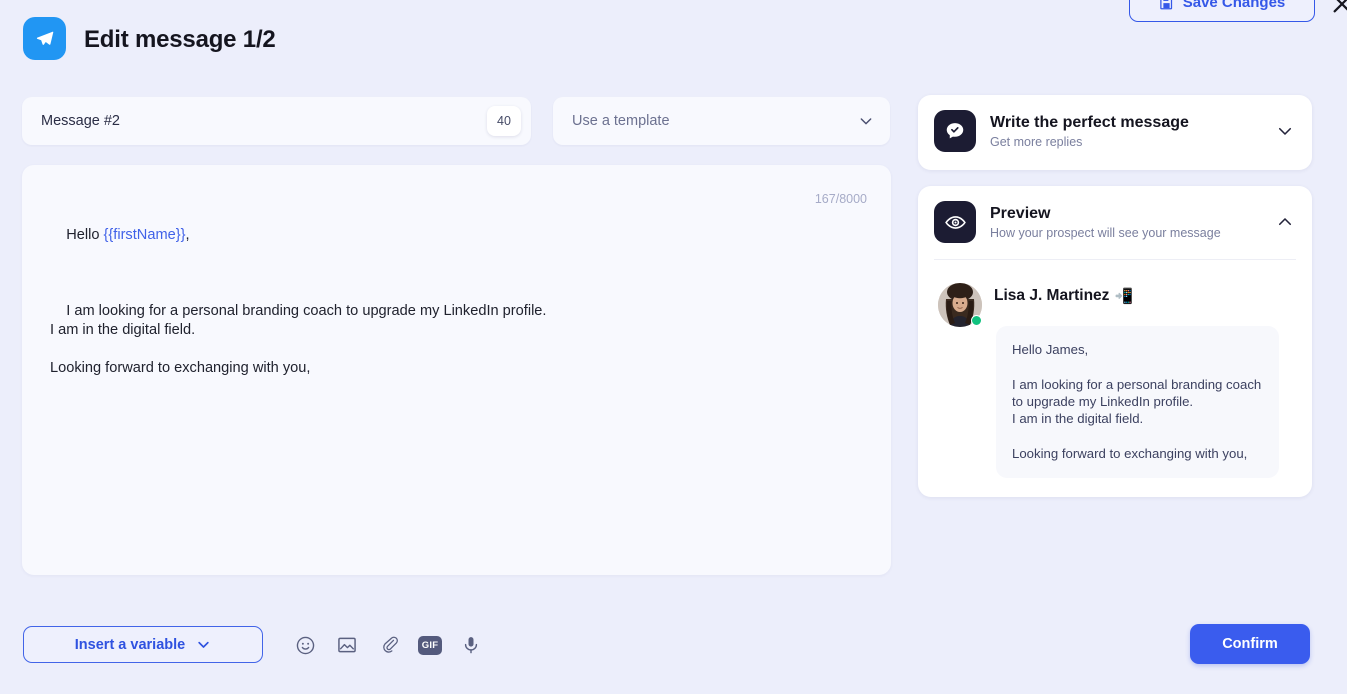  I want to click on message-name-field: Message #2 40, so click(276, 121).